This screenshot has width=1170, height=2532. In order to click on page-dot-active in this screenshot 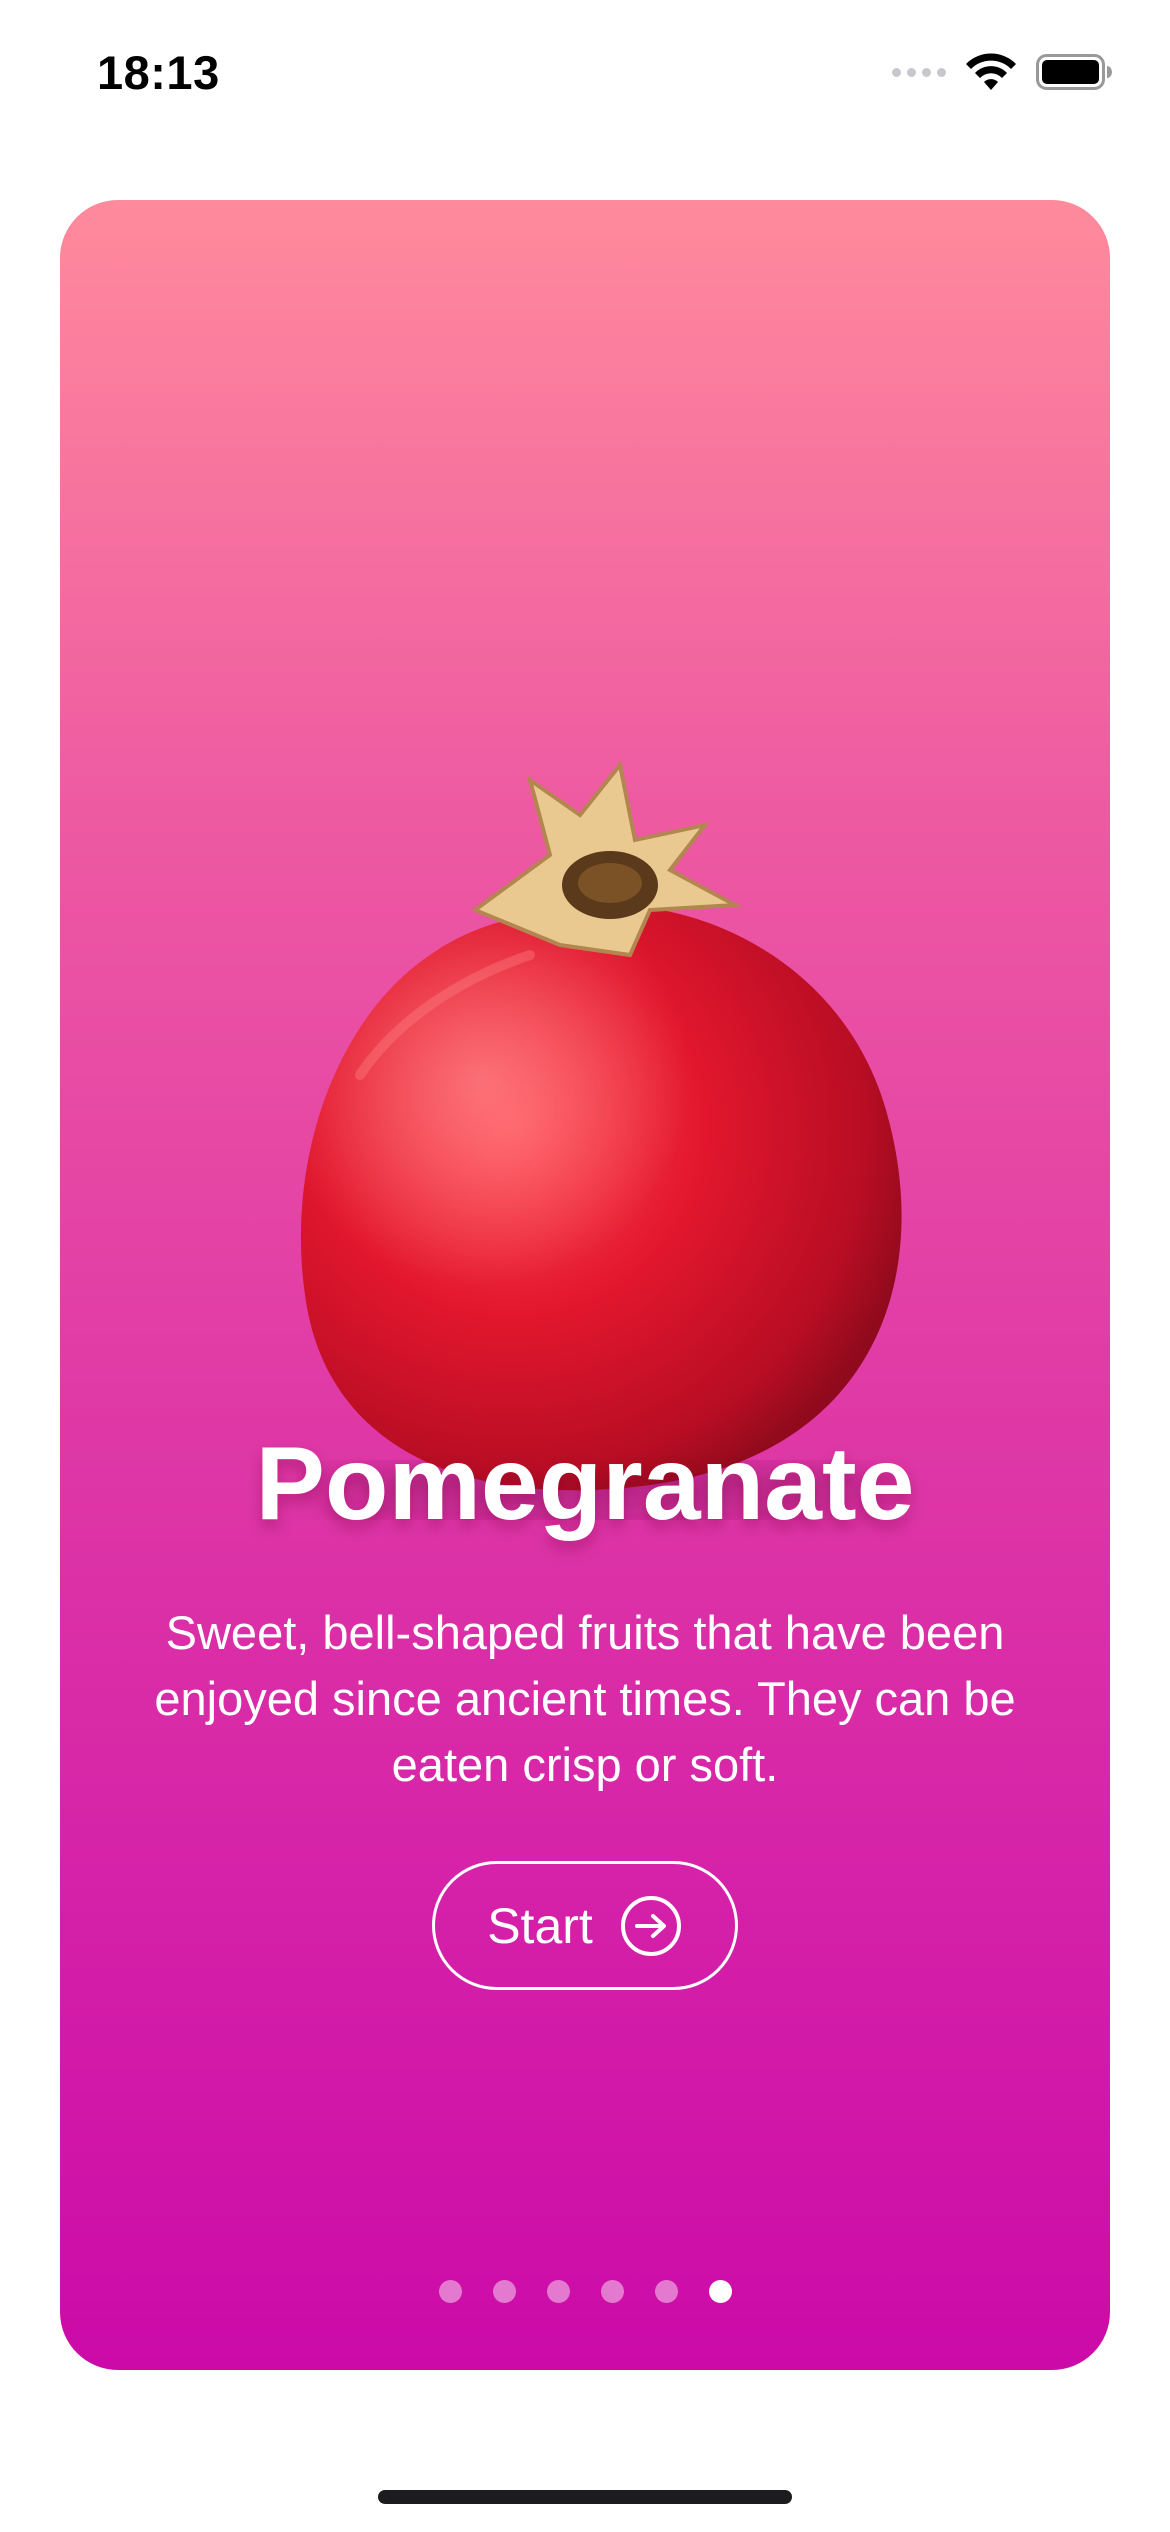, I will do `click(720, 2291)`.